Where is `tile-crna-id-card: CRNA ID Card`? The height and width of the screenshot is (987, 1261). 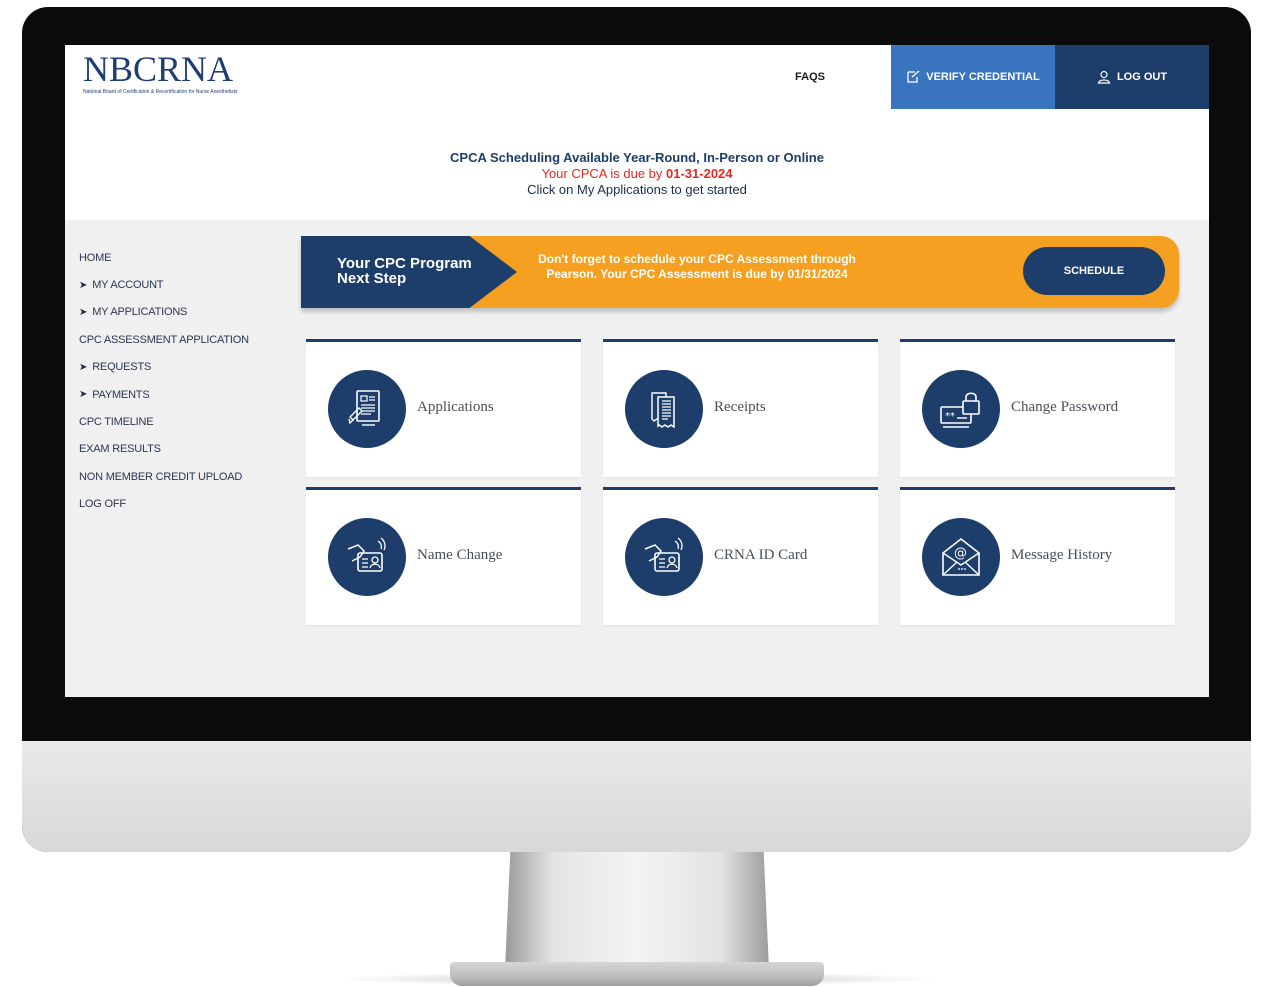 tile-crna-id-card: CRNA ID Card is located at coordinates (740, 556).